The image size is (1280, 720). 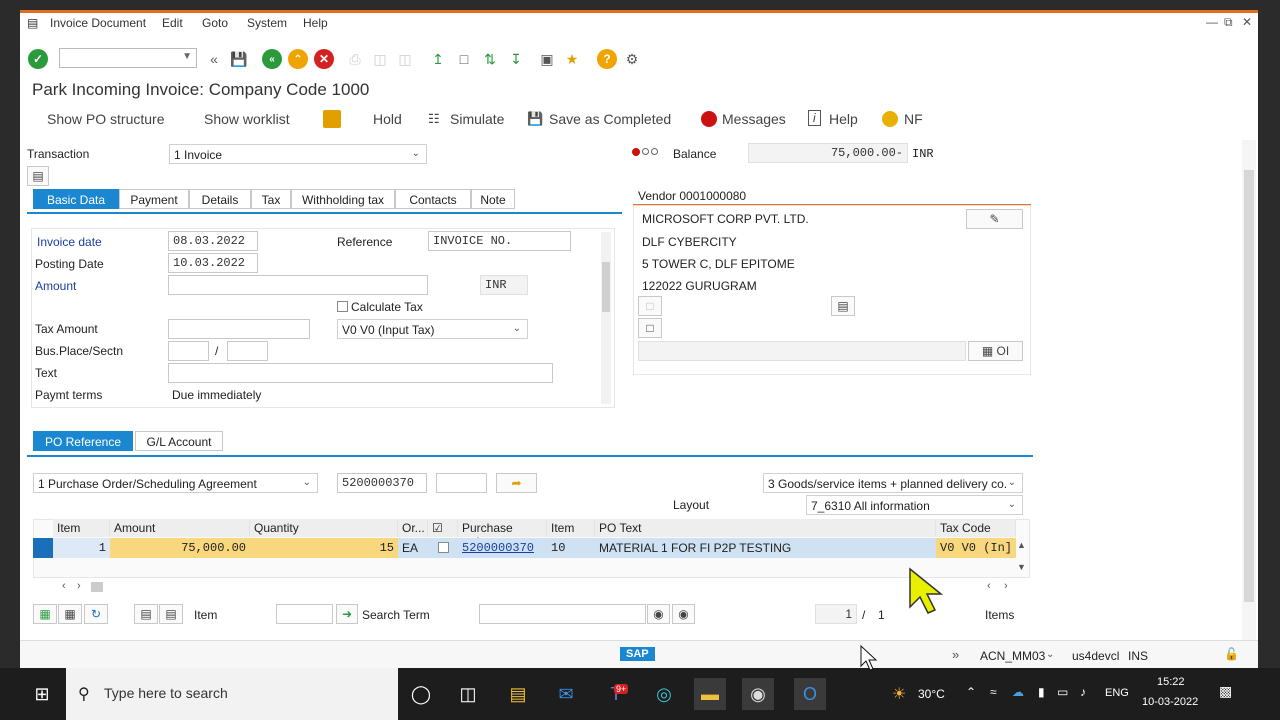 I want to click on cell-order-unit: EA, so click(x=413, y=548).